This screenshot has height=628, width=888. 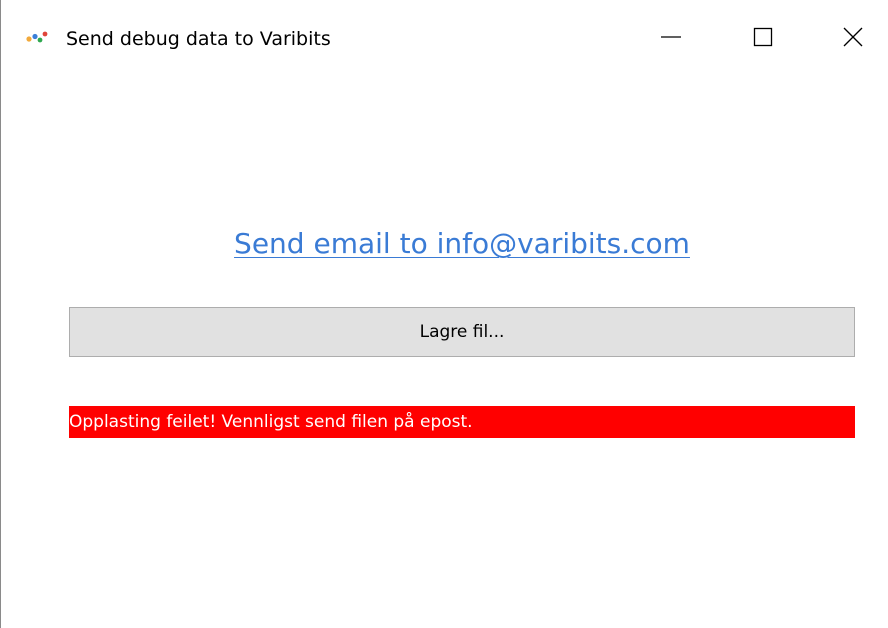 What do you see at coordinates (198, 39) in the screenshot?
I see `window-title: Send debug data to Varibits` at bounding box center [198, 39].